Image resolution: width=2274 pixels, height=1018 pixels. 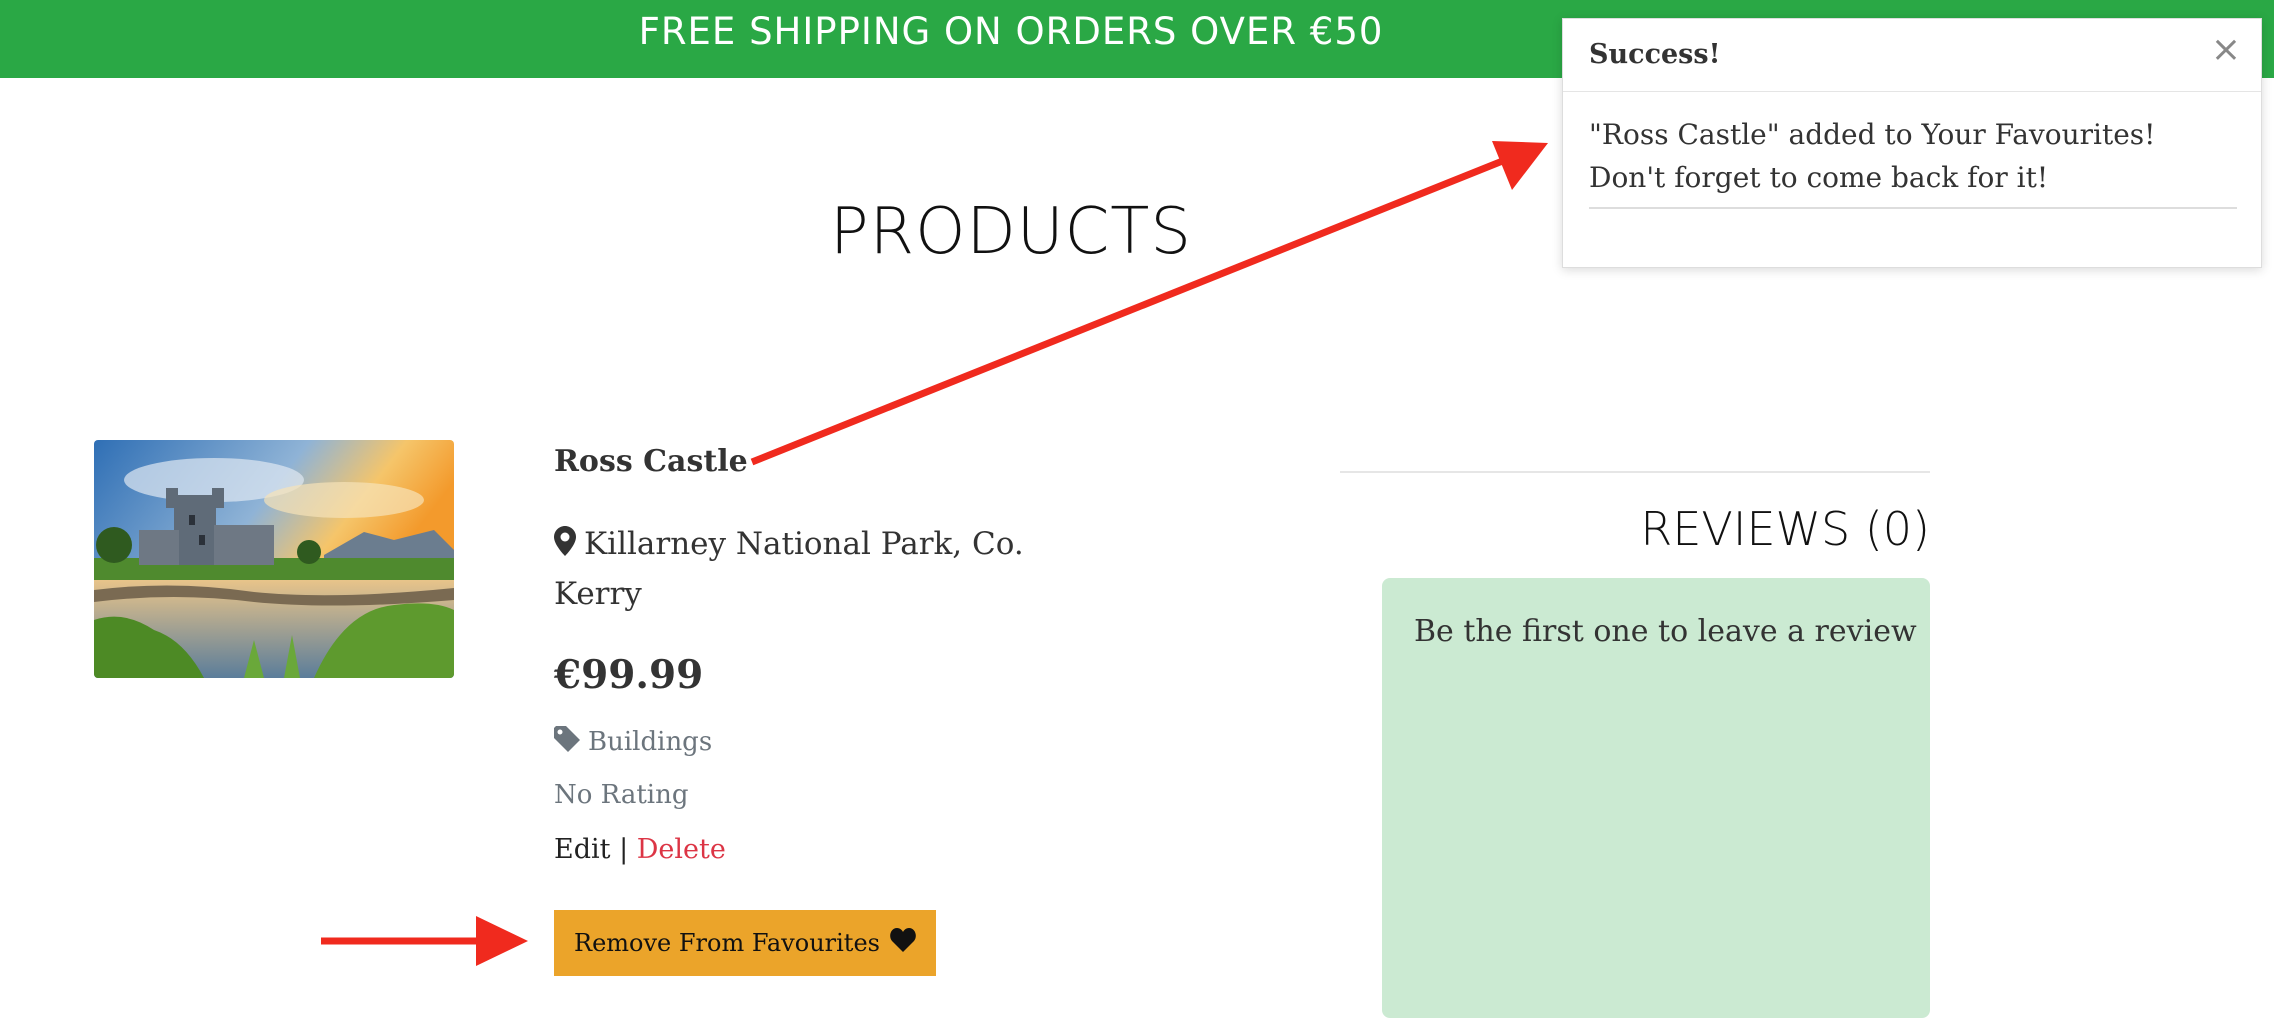 What do you see at coordinates (1665, 631) in the screenshot?
I see `reviews-empty-message: Be the first one to leave a review` at bounding box center [1665, 631].